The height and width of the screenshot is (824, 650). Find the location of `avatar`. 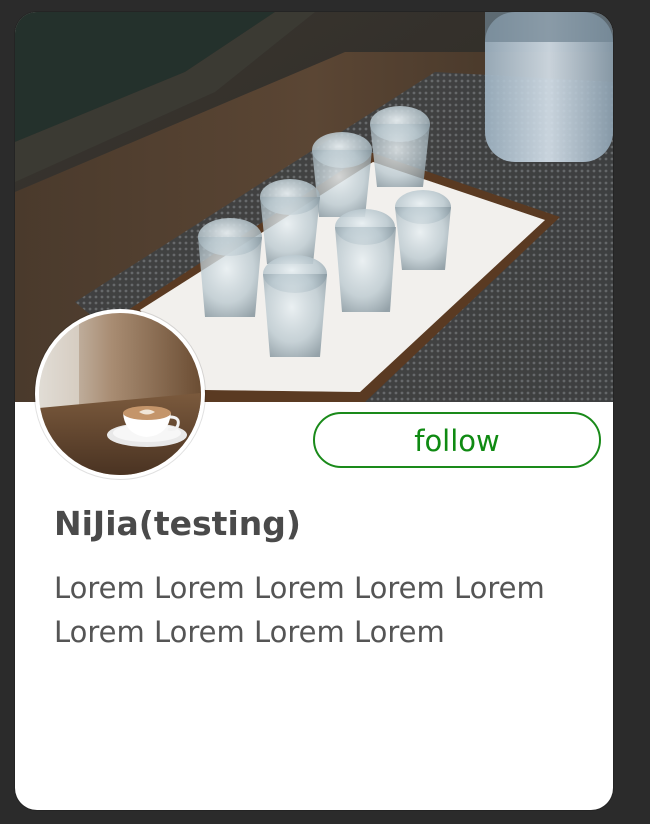

avatar is located at coordinates (120, 394).